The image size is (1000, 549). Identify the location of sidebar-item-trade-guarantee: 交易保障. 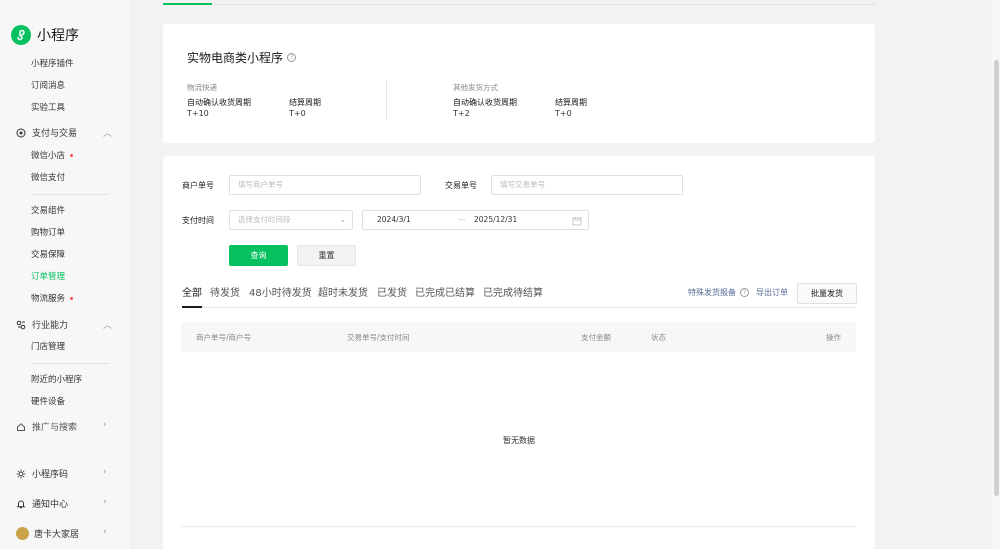
(48, 255).